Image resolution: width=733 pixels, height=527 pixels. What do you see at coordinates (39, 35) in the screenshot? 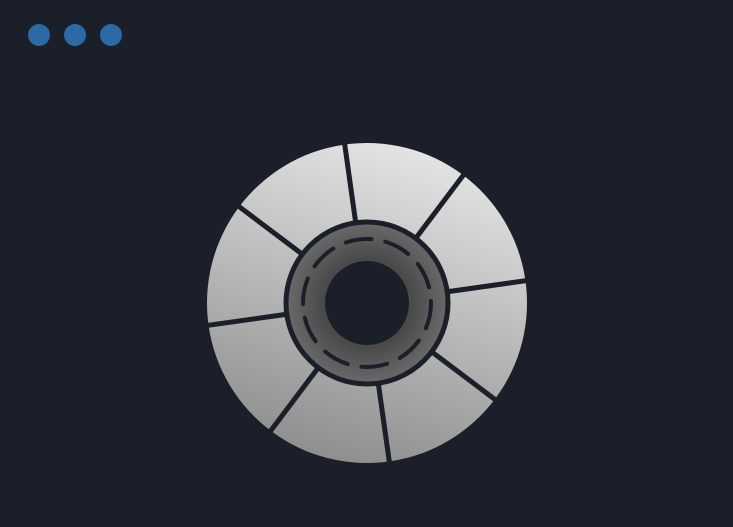
I see `close-window-dot` at bounding box center [39, 35].